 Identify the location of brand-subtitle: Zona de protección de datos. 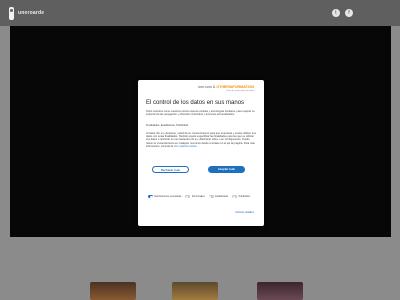
(240, 90).